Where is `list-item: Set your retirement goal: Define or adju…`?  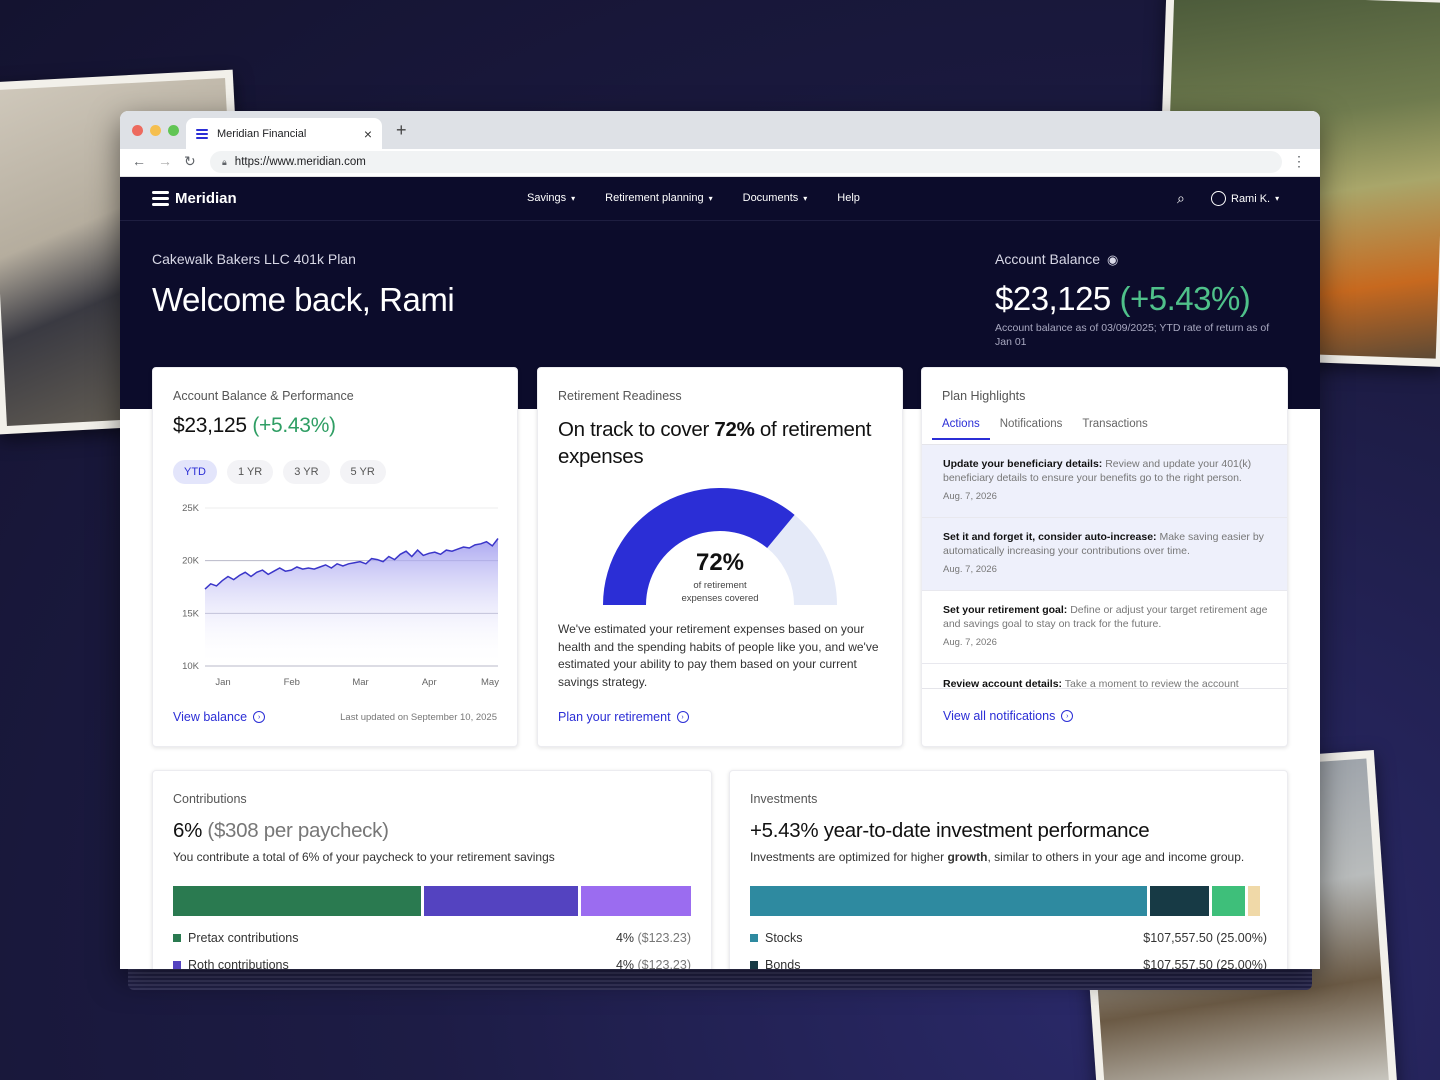 list-item: Set your retirement goal: Define or adju… is located at coordinates (1104, 627).